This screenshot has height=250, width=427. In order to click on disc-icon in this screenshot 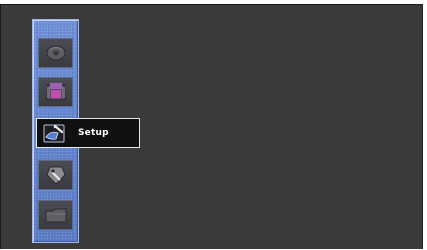, I will do `click(56, 53)`.